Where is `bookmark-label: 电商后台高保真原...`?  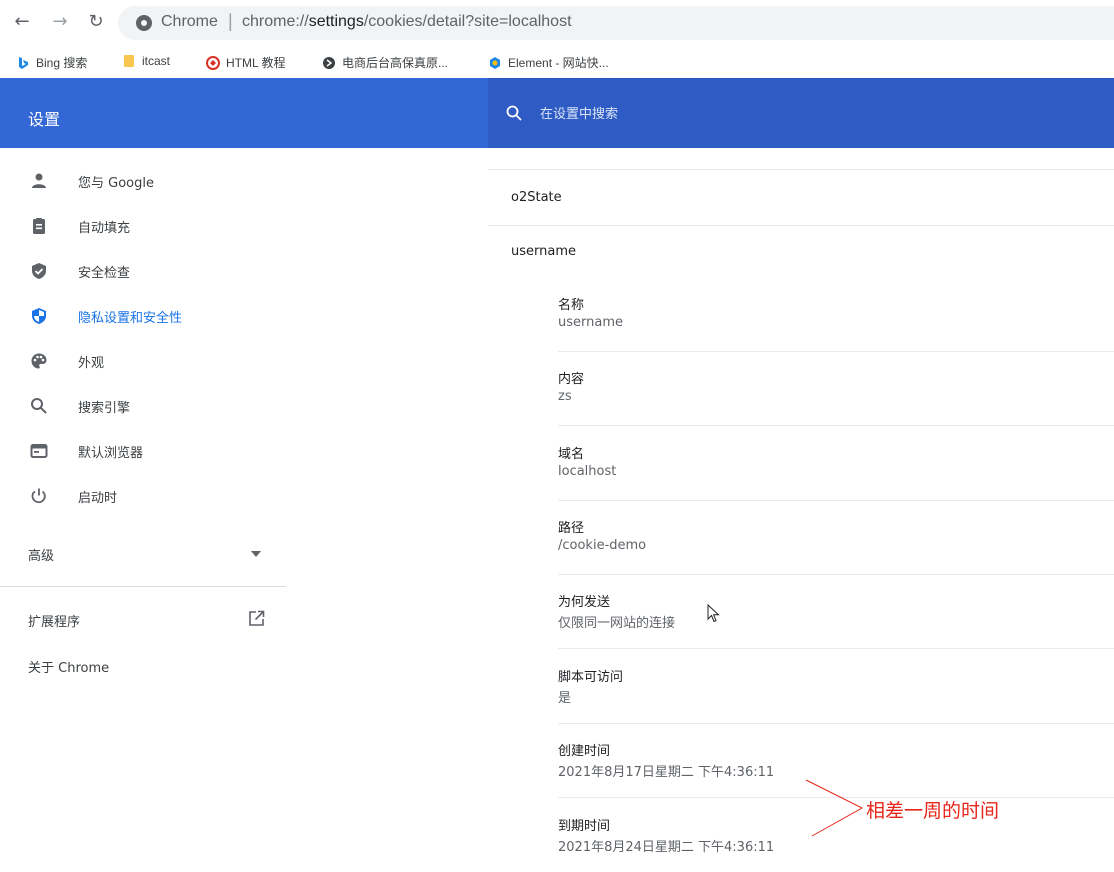
bookmark-label: 电商后台高保真原... is located at coordinates (395, 63).